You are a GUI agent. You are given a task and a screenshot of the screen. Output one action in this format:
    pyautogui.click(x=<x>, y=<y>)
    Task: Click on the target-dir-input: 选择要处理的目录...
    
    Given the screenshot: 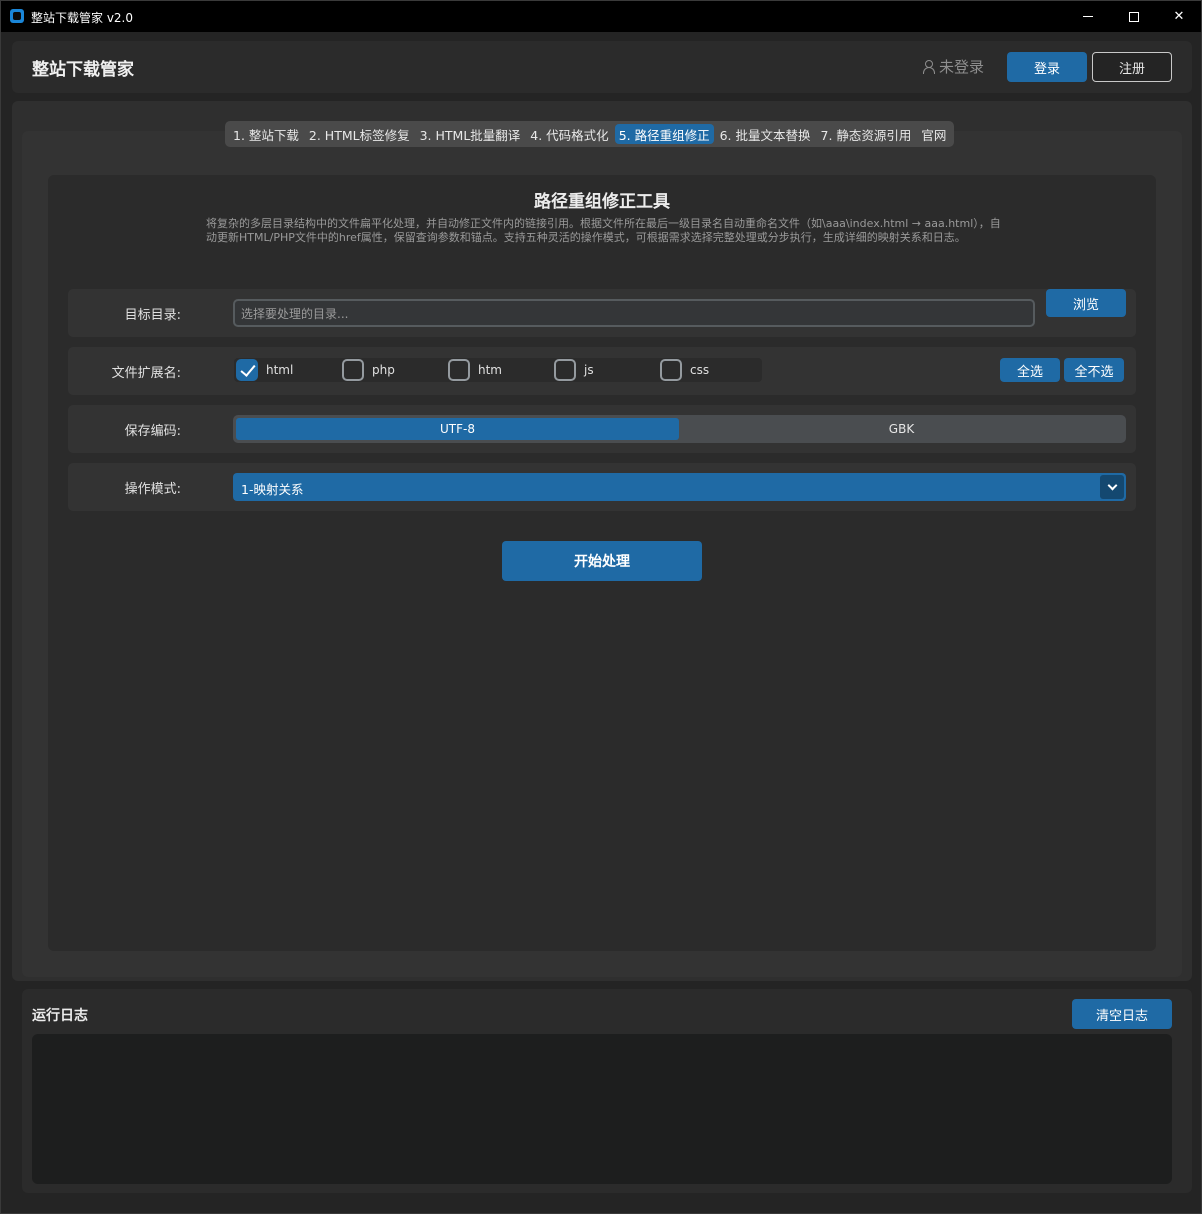 What is the action you would take?
    pyautogui.click(x=634, y=313)
    